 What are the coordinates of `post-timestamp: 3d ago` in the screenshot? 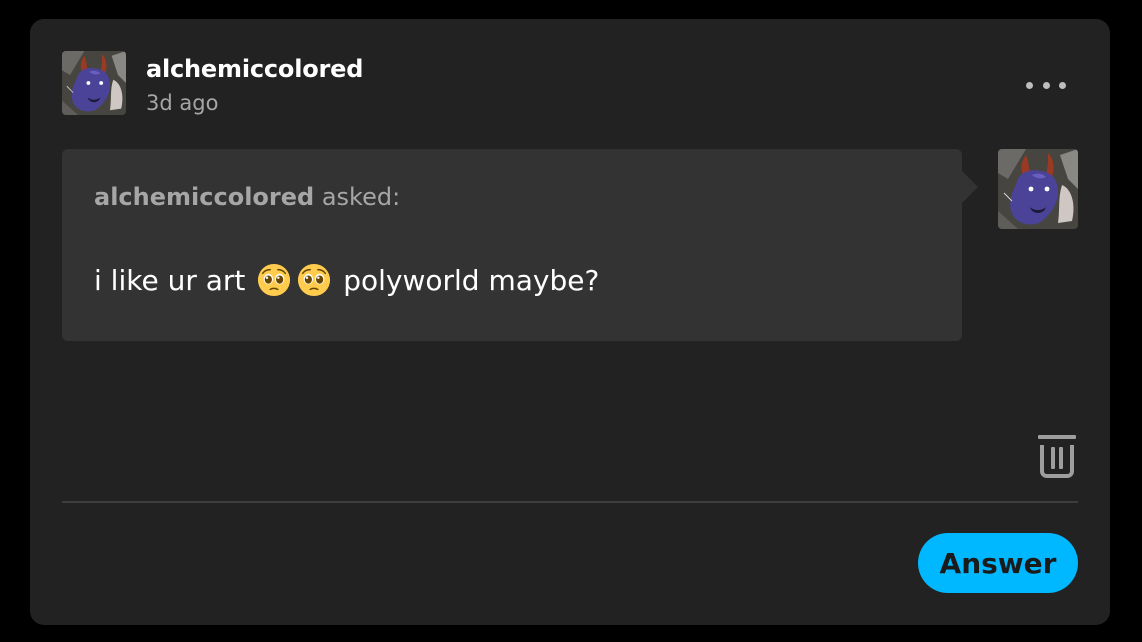 It's located at (182, 103).